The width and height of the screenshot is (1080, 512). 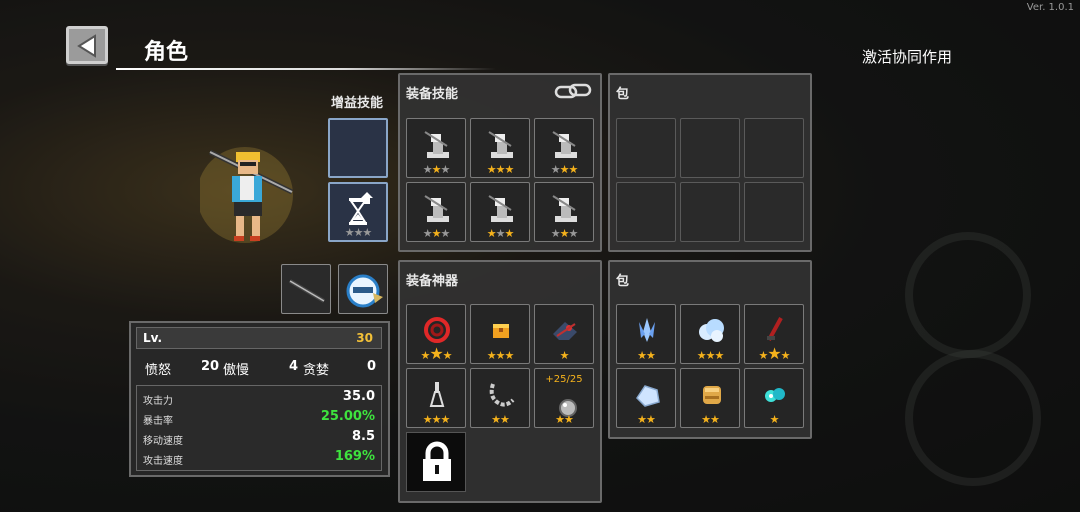 I want to click on ice-crystal-icon, so click(x=647, y=330).